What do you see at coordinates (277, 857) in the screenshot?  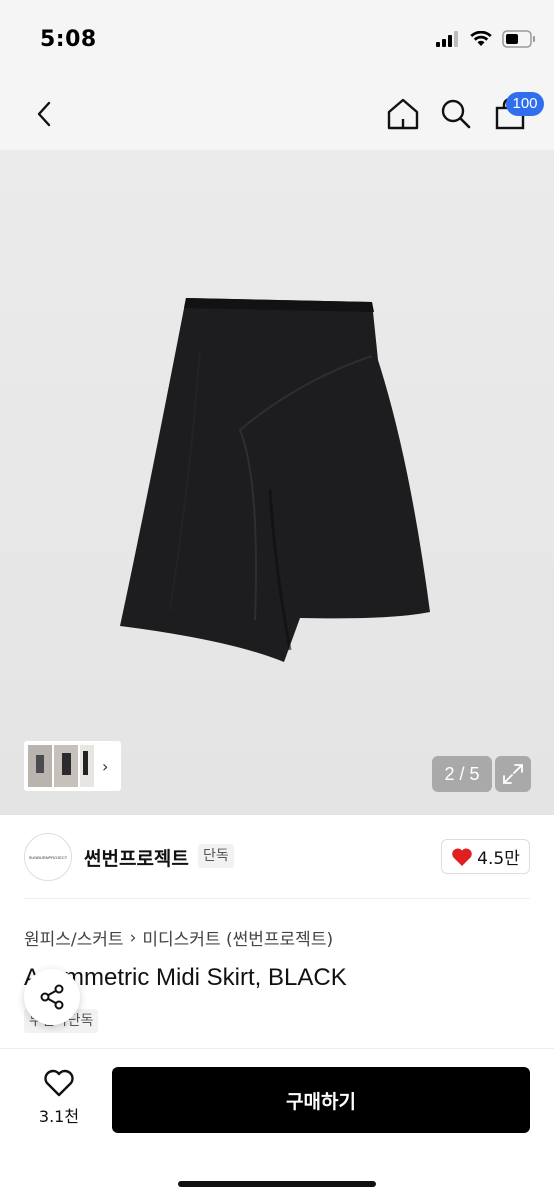 I see `brand-row: SUNBURNPROJECT 썬번프로젝트 단독 4.5만` at bounding box center [277, 857].